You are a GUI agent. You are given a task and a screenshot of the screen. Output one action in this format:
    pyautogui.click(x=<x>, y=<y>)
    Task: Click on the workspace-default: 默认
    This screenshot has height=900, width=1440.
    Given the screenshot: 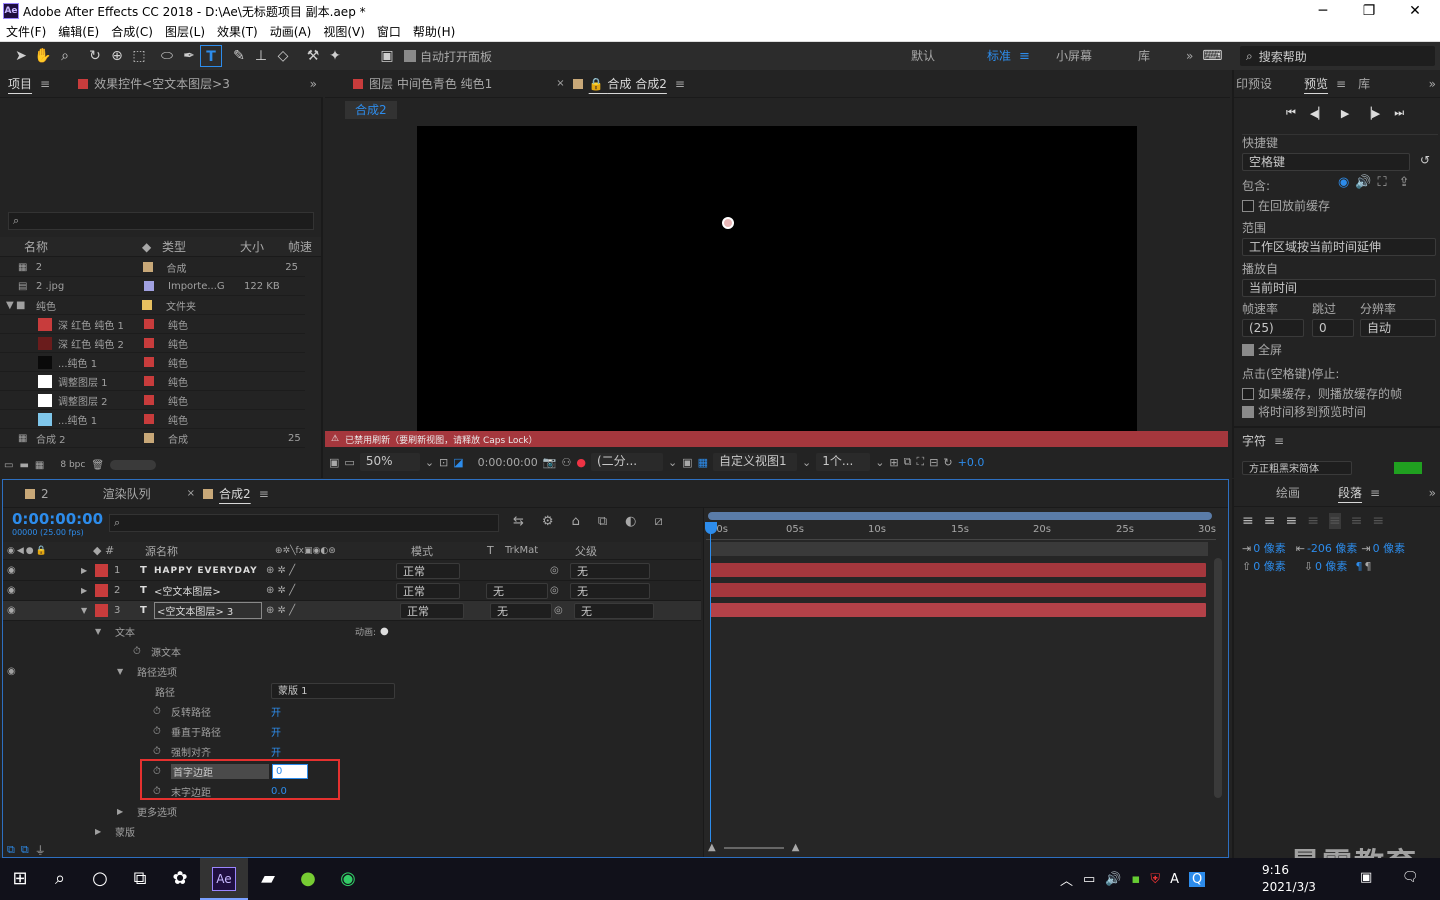 What is the action you would take?
    pyautogui.click(x=923, y=56)
    